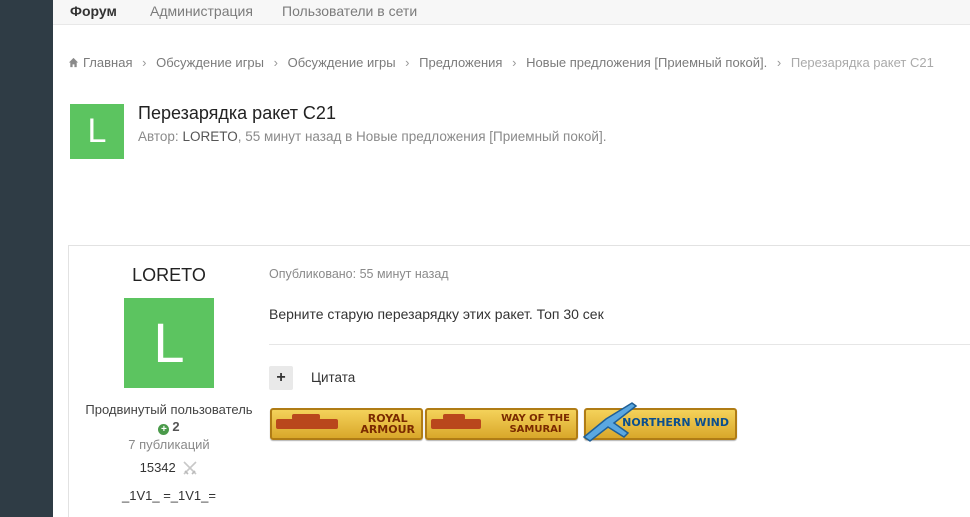 The image size is (970, 517). I want to click on crossed-swords-icon, so click(190, 468).